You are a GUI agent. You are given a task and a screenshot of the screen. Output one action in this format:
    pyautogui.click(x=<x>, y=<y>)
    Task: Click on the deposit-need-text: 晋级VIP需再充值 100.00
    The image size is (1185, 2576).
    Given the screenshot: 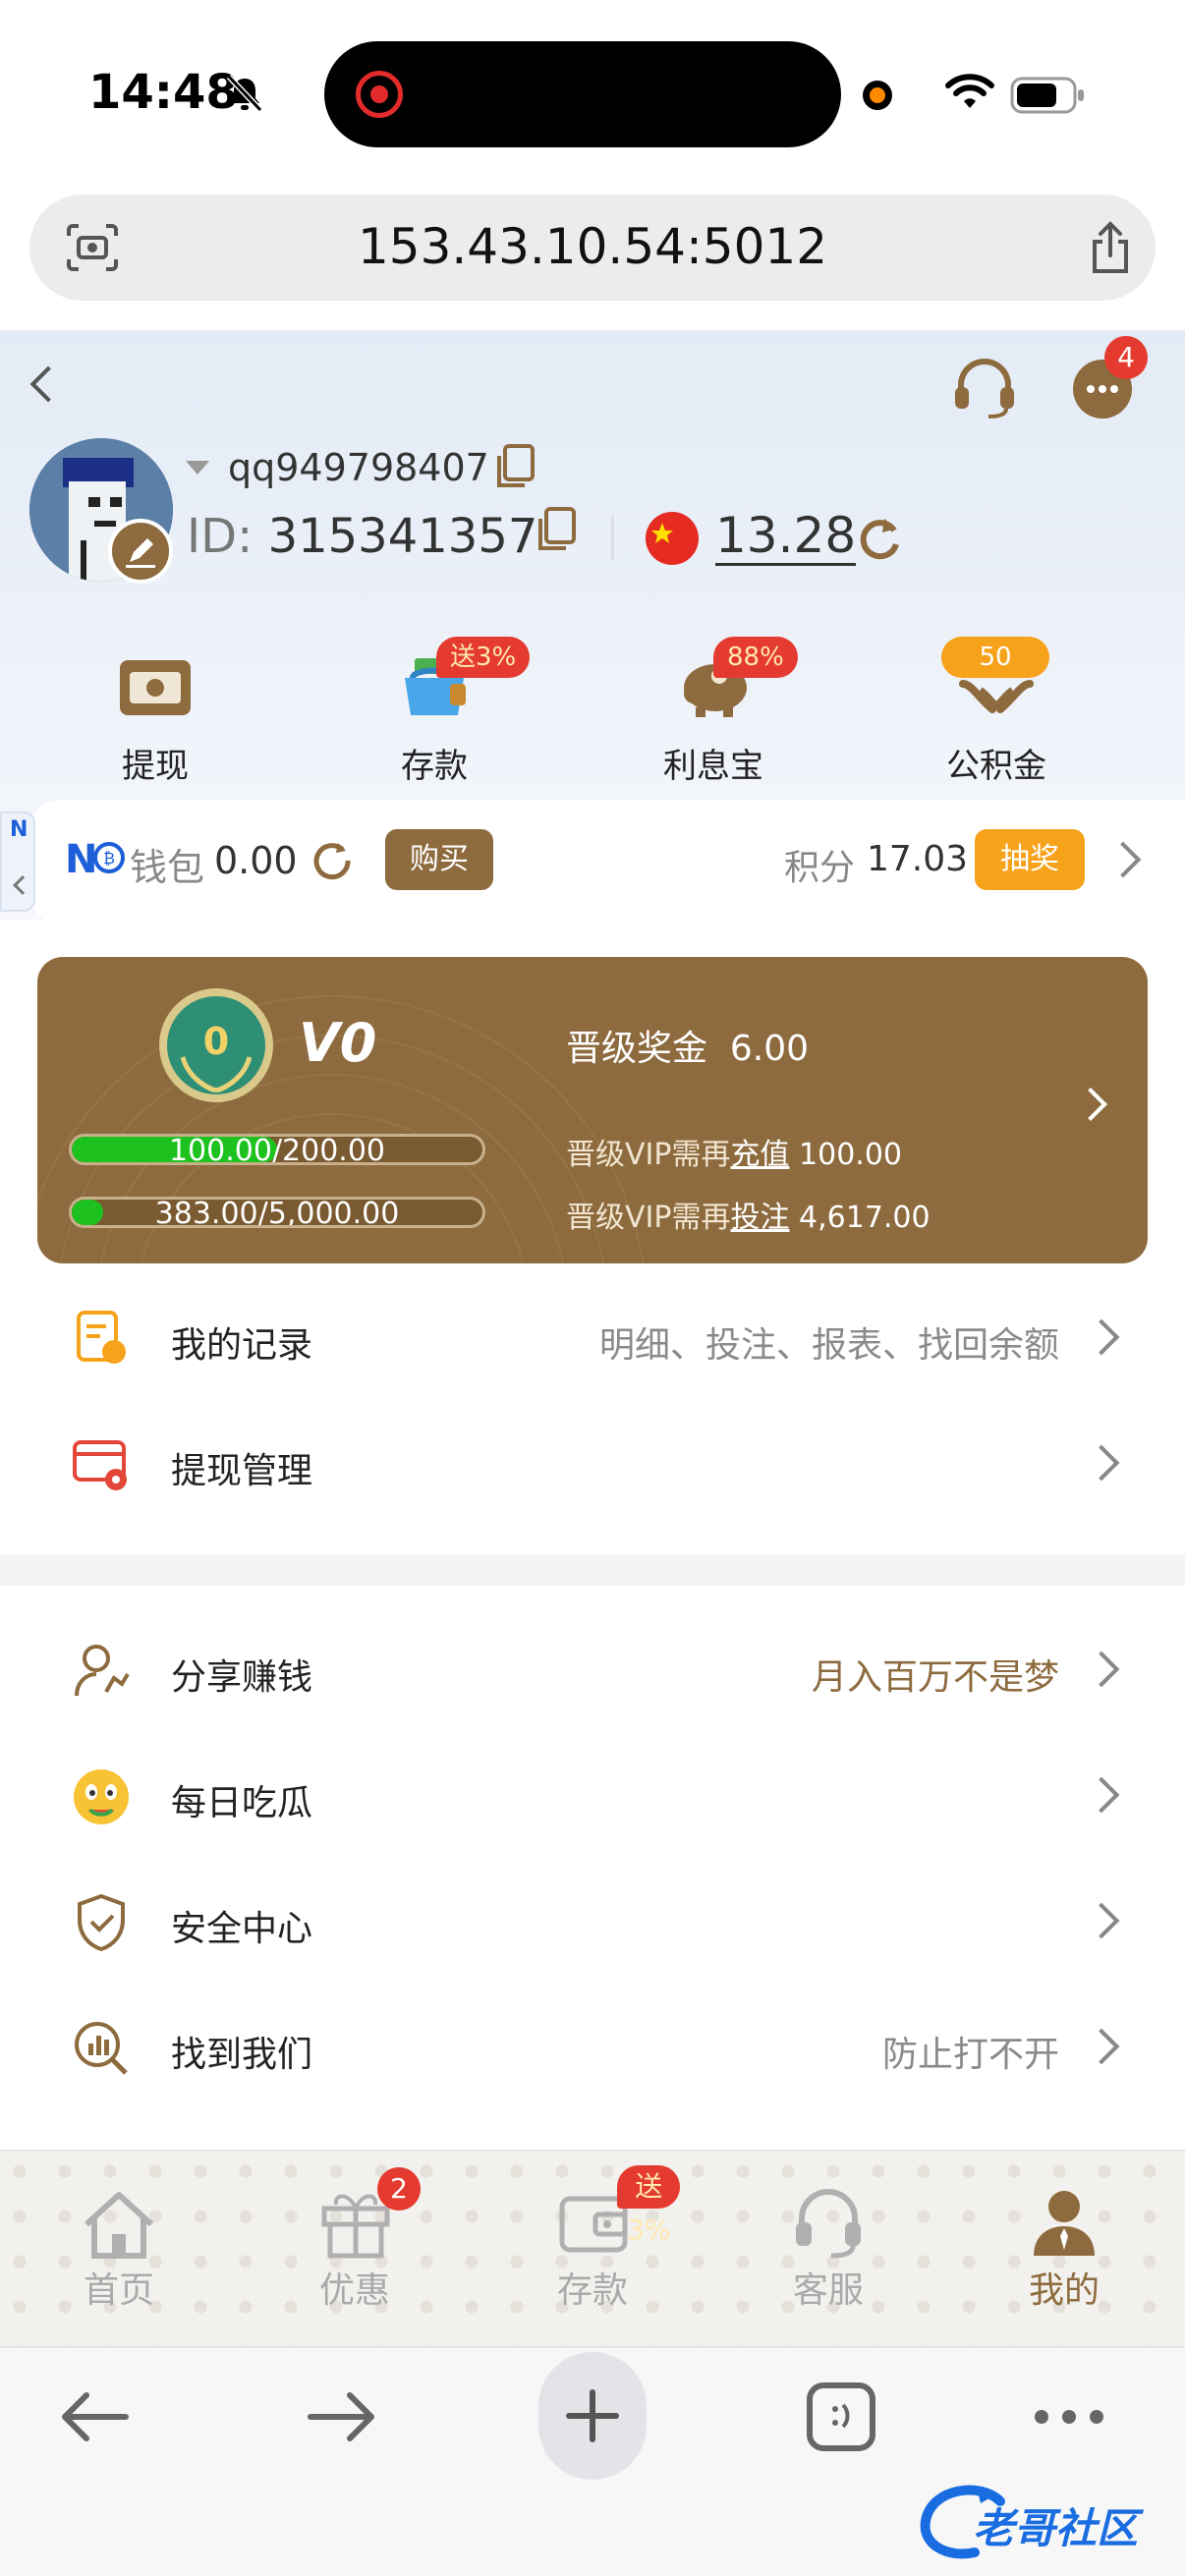 What is the action you would take?
    pyautogui.click(x=734, y=1151)
    